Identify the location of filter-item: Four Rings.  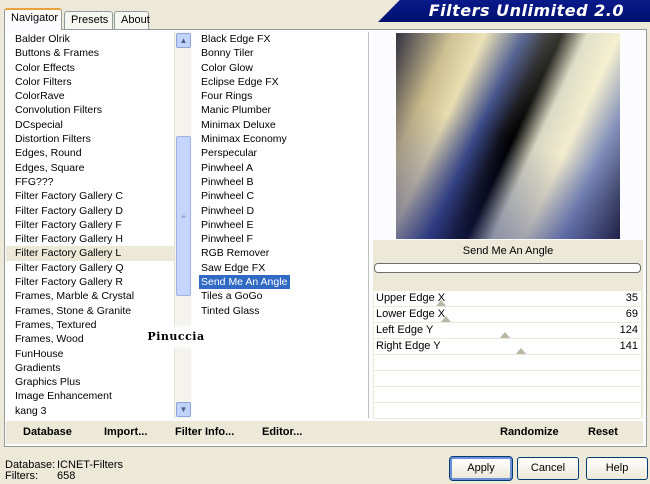
(280, 96).